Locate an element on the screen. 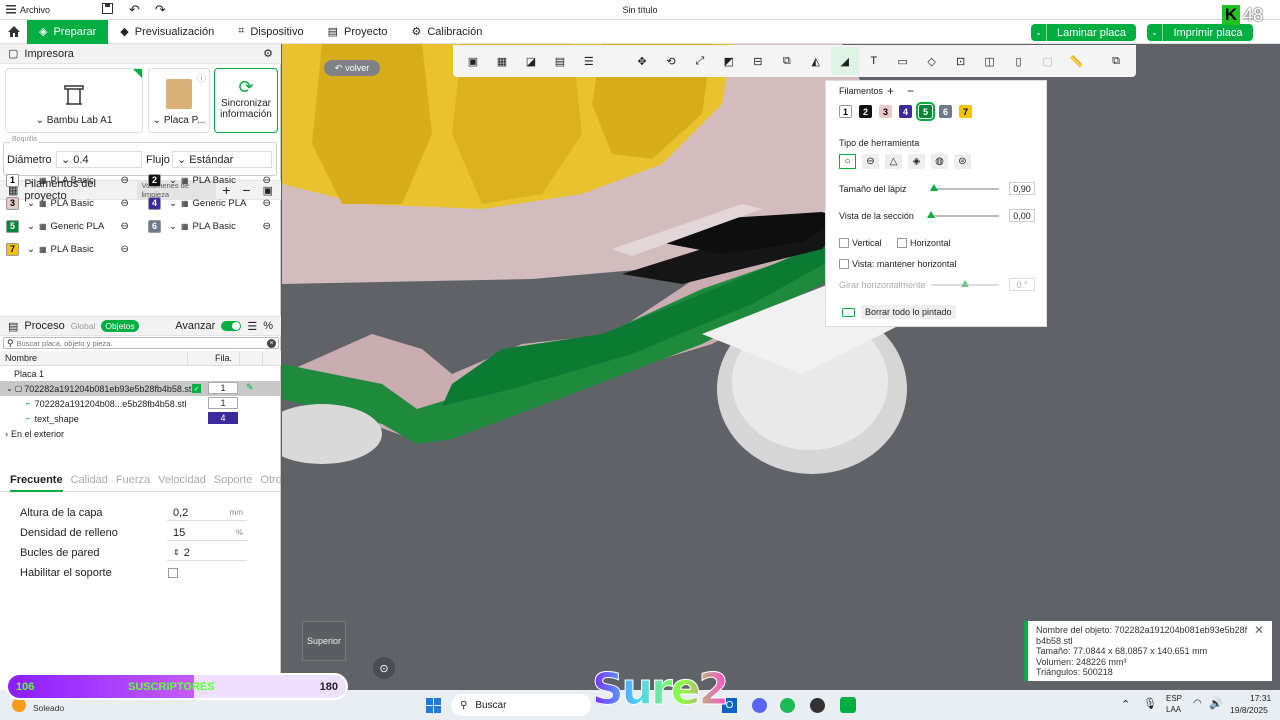 Image resolution: width=1280 pixels, height=720 pixels. wall-loops-input: ⇕ 2 is located at coordinates (207, 553).